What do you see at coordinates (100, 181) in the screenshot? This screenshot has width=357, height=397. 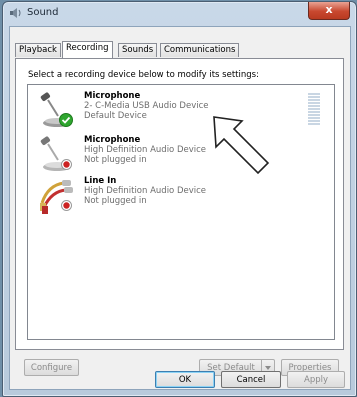 I see `device-name: Line In` at bounding box center [100, 181].